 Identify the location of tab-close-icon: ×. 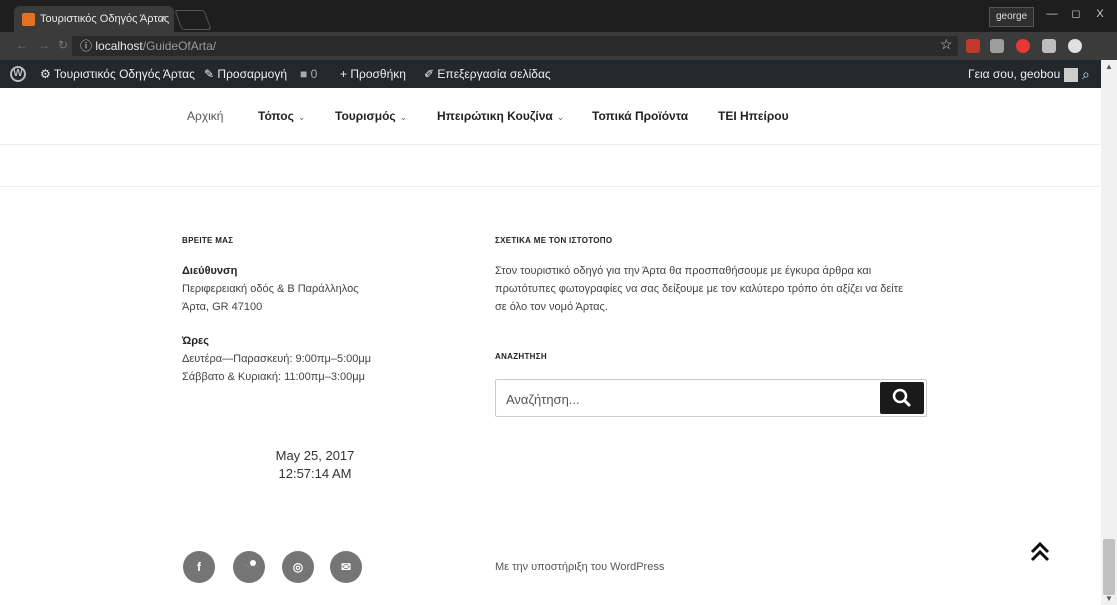
(163, 19).